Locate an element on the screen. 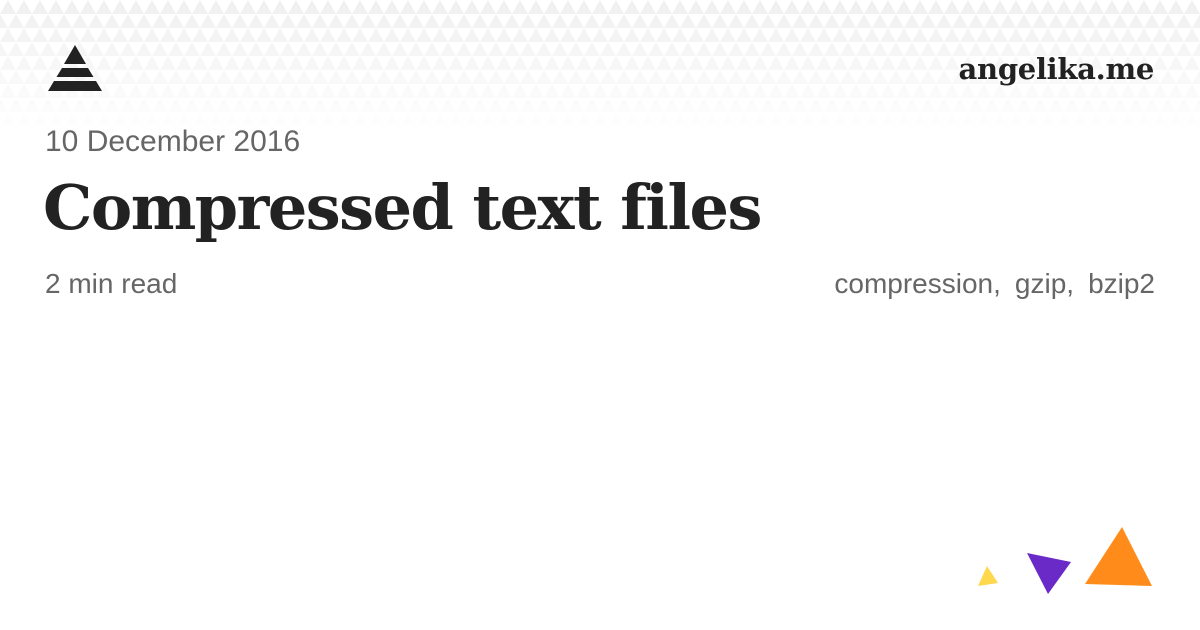 Image resolution: width=1200 pixels, height=630 pixels. tag-gzip: gzip is located at coordinates (1040, 283).